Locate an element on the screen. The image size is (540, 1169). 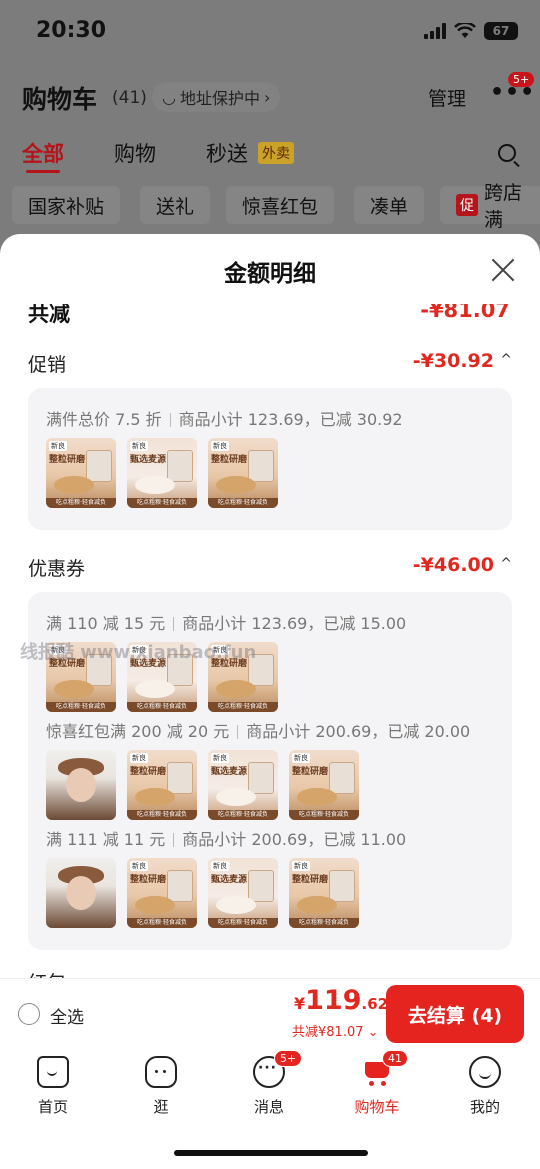
shield-icon: ◡ is located at coordinates (169, 97).